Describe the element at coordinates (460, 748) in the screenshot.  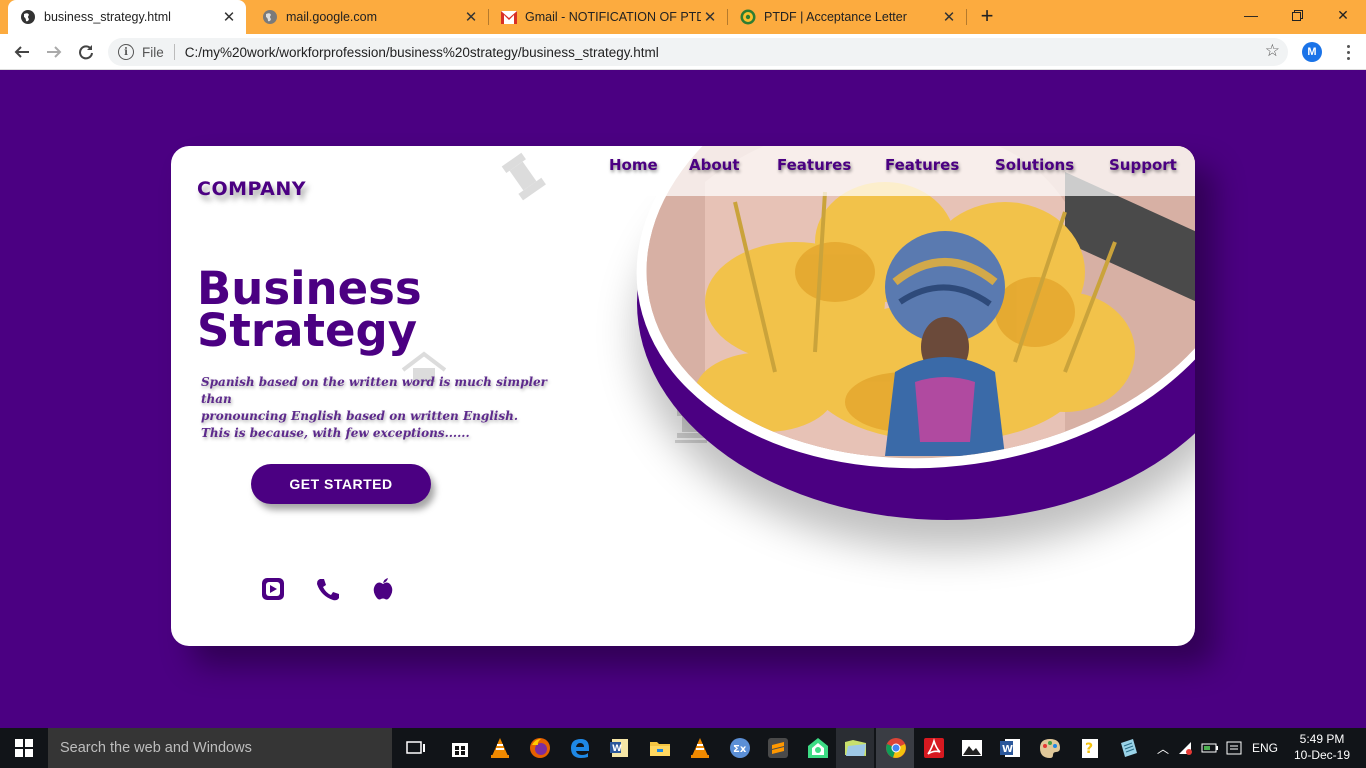
I see `store-icon` at that location.